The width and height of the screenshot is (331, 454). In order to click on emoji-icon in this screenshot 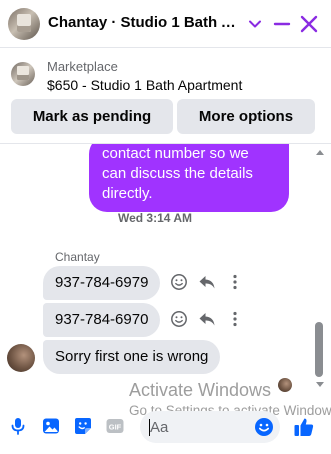, I will do `click(264, 427)`.